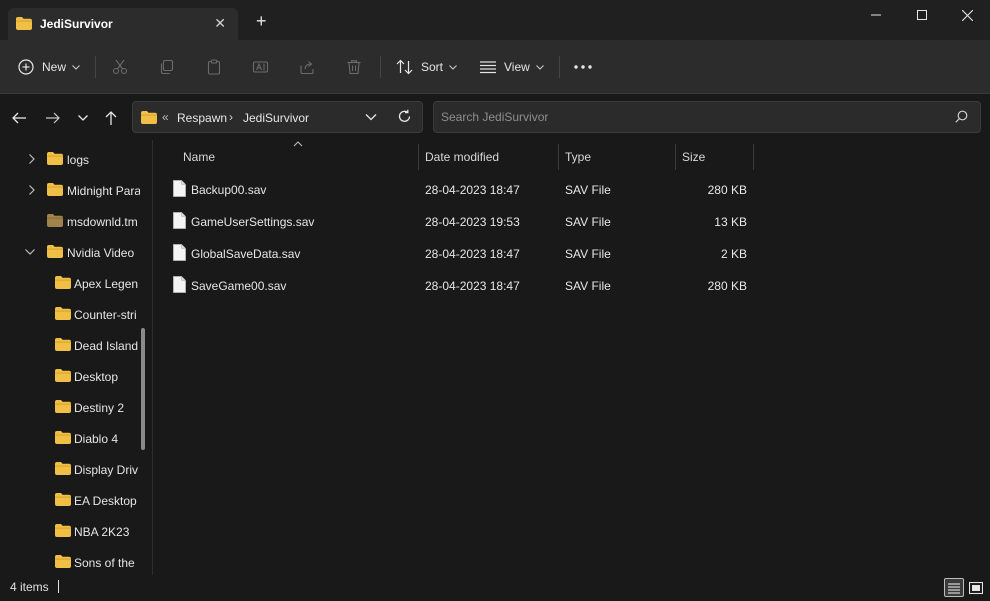 Image resolution: width=990 pixels, height=601 pixels. I want to click on file-name: GlobalSaveData.sav, so click(246, 254).